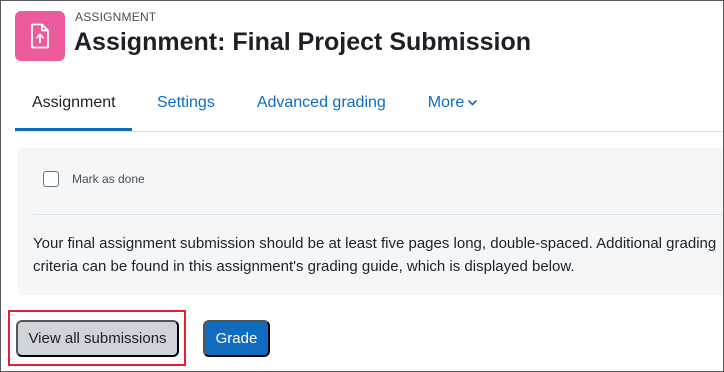 The height and width of the screenshot is (372, 724). Describe the element at coordinates (97, 338) in the screenshot. I see `view-all-submissions-button: View all submissions` at that location.